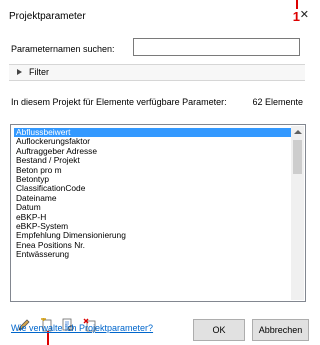 This screenshot has height=345, width=320. What do you see at coordinates (219, 330) in the screenshot?
I see `ok-button: OK` at bounding box center [219, 330].